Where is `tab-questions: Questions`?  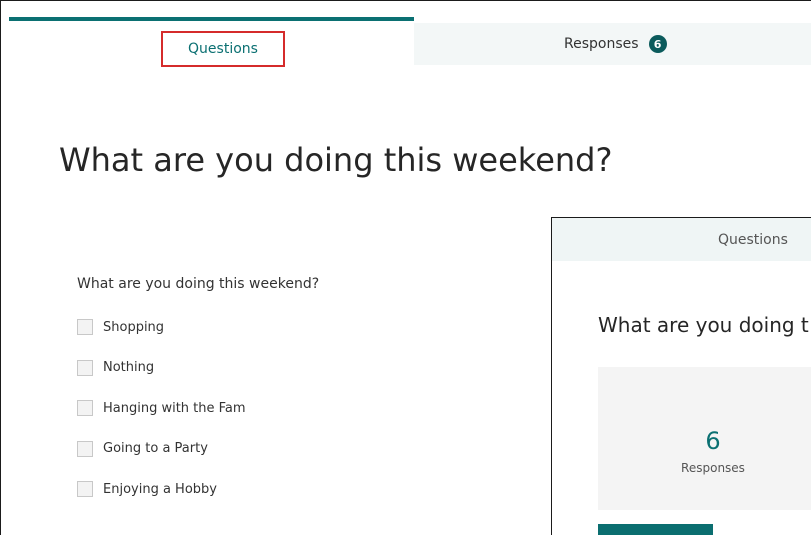 tab-questions: Questions is located at coordinates (211, 42).